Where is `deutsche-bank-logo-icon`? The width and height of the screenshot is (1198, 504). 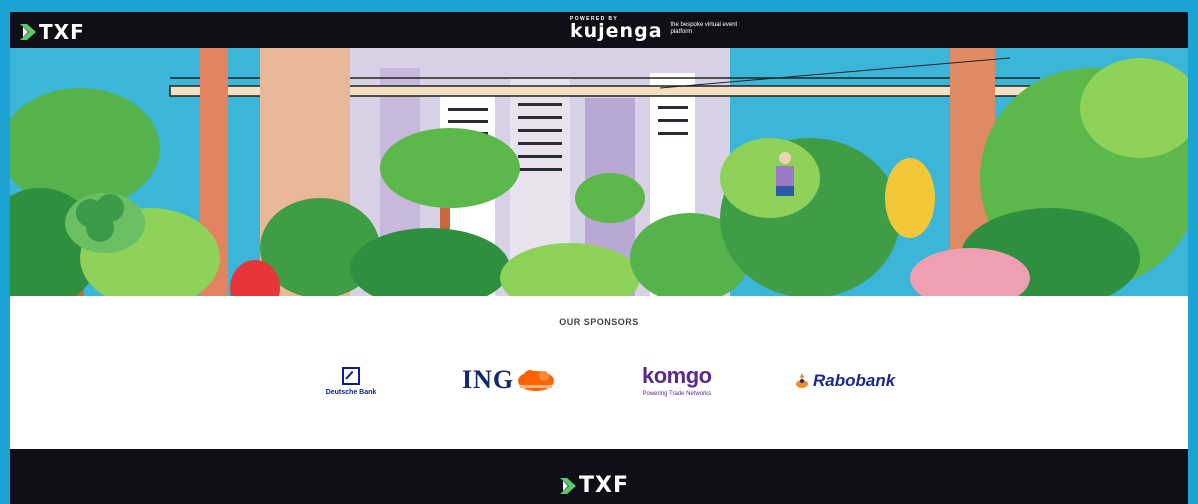
deutsche-bank-logo-icon is located at coordinates (351, 376).